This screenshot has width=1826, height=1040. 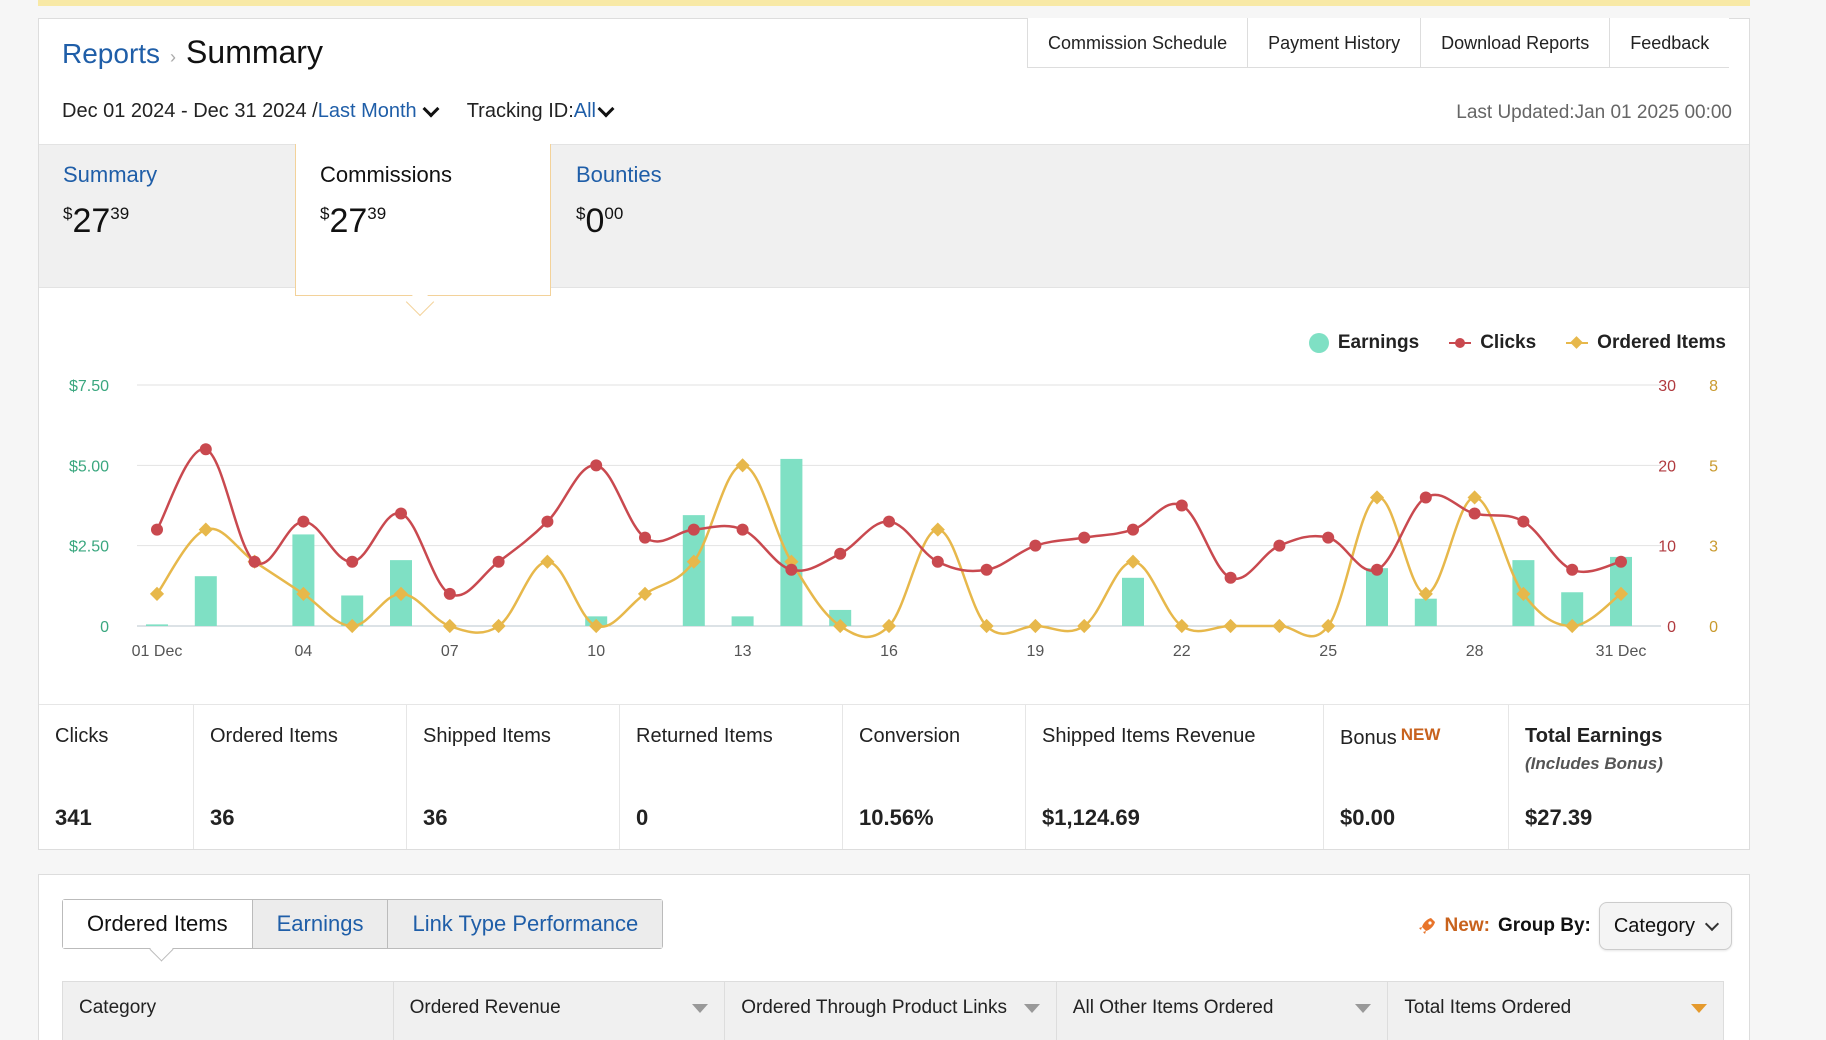 What do you see at coordinates (320, 924) in the screenshot?
I see `tab-earnings: Earnings` at bounding box center [320, 924].